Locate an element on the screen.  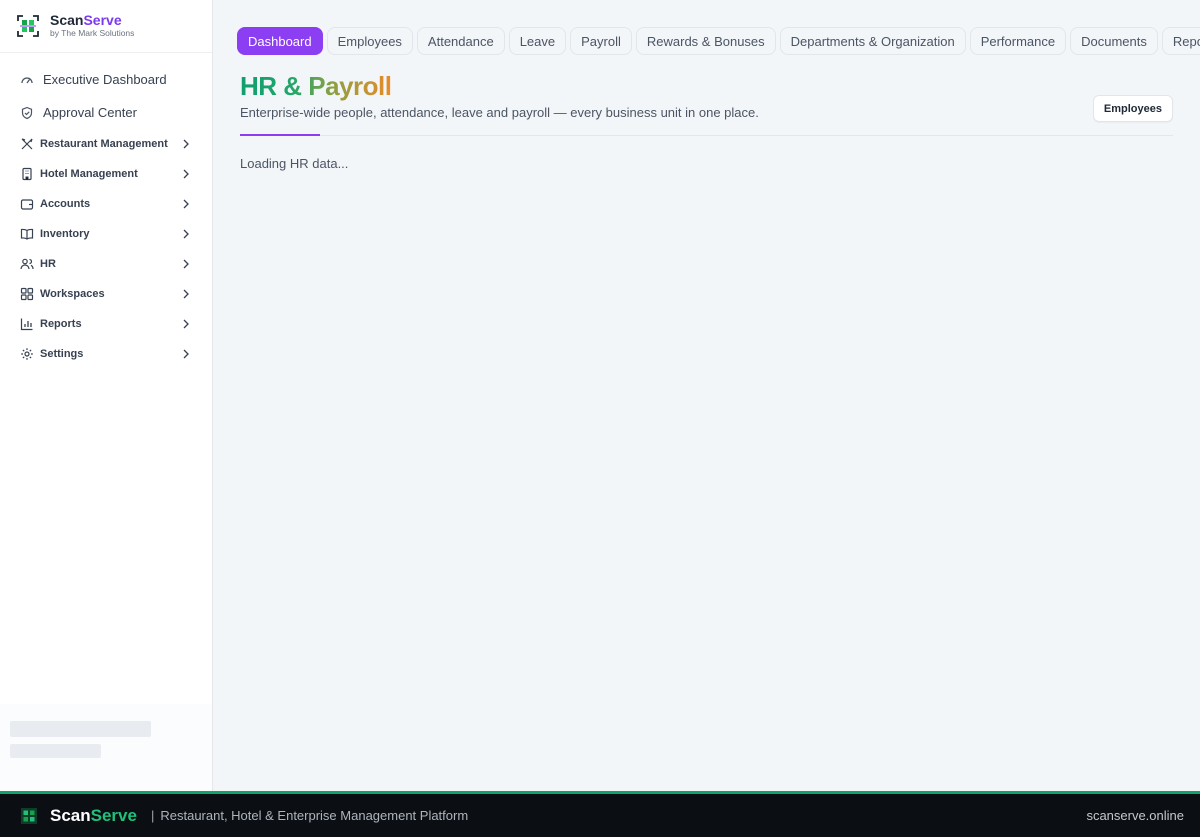
sidebar-item-label: Approval Center is located at coordinates (90, 112).